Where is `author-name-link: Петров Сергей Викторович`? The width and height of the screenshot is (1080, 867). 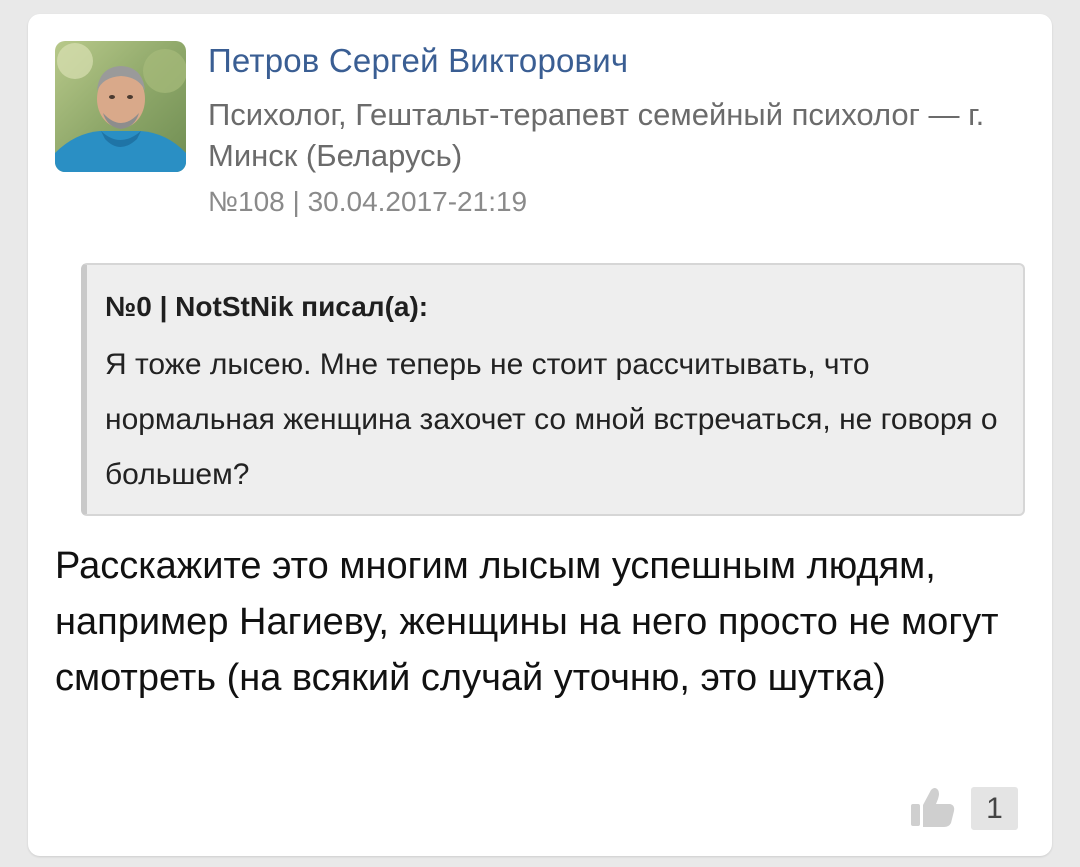
author-name-link: Петров Сергей Викторович is located at coordinates (418, 61).